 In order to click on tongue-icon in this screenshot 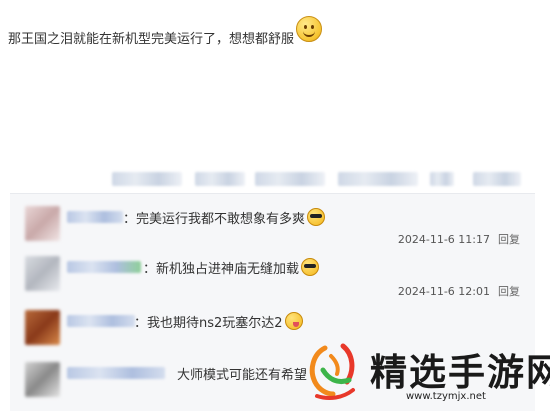, I will do `click(293, 321)`.